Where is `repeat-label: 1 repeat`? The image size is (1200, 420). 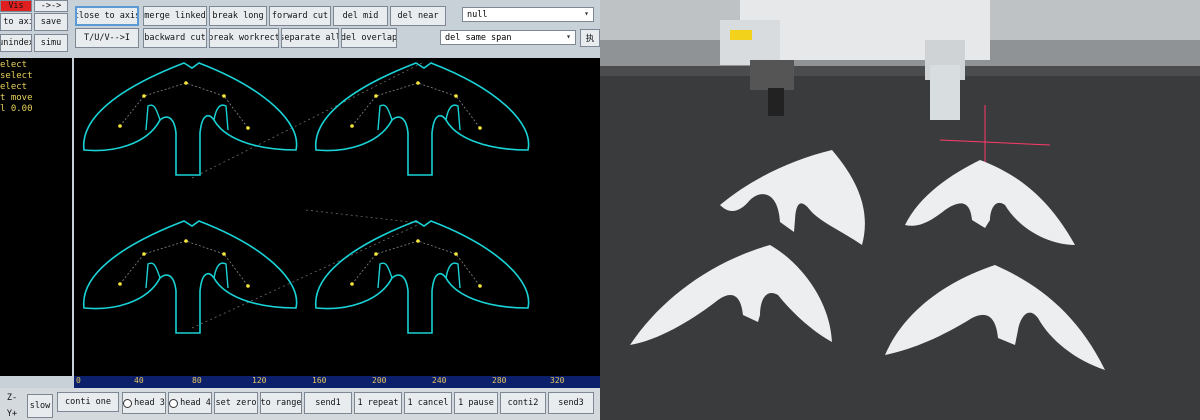 repeat-label: 1 repeat is located at coordinates (378, 403).